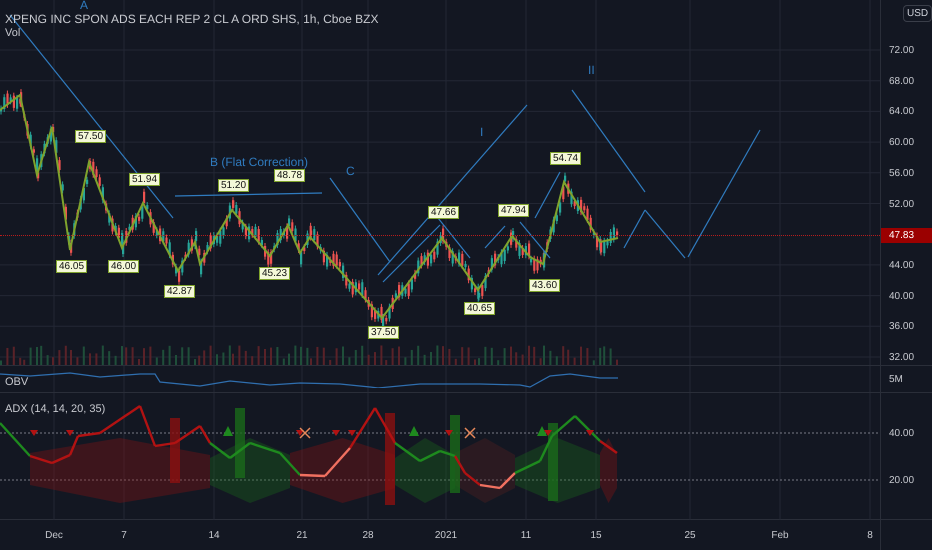  Describe the element at coordinates (901, 434) in the screenshot. I see `adx-tick-label: 40.00` at that location.